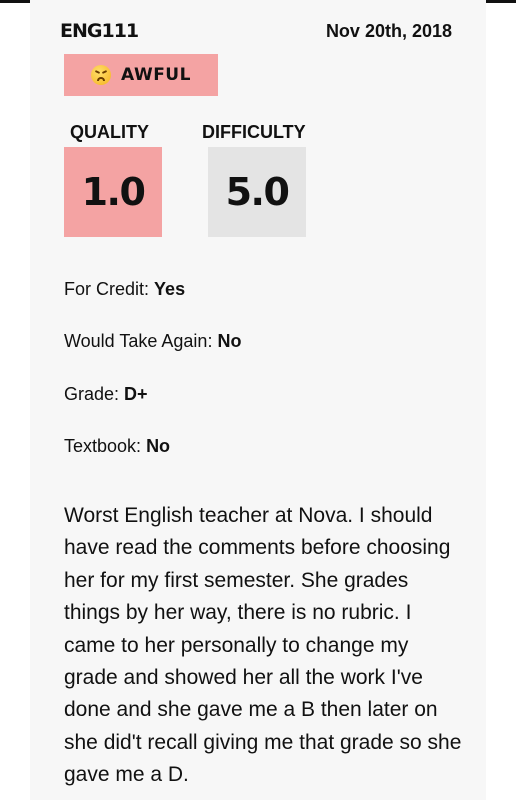  Describe the element at coordinates (254, 132) in the screenshot. I see `difficulty-label: DIFFICULTY` at that location.